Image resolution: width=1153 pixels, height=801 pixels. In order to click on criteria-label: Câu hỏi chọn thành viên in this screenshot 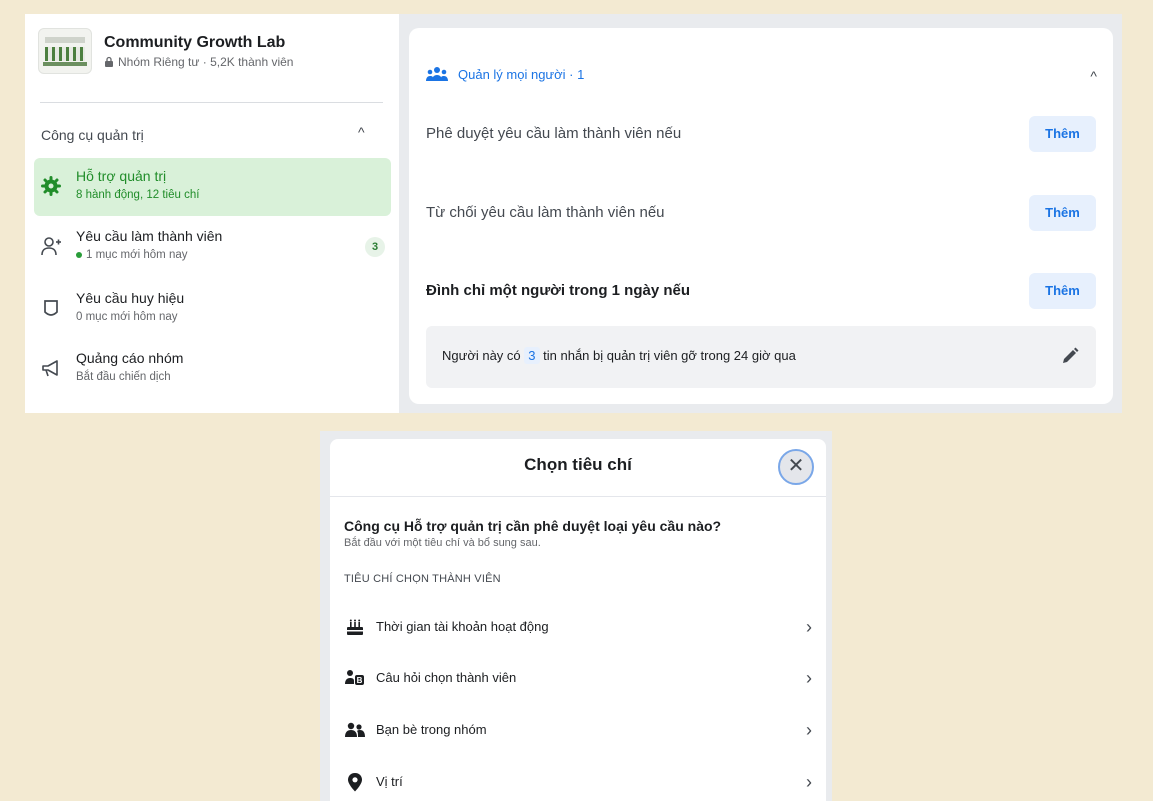, I will do `click(446, 677)`.